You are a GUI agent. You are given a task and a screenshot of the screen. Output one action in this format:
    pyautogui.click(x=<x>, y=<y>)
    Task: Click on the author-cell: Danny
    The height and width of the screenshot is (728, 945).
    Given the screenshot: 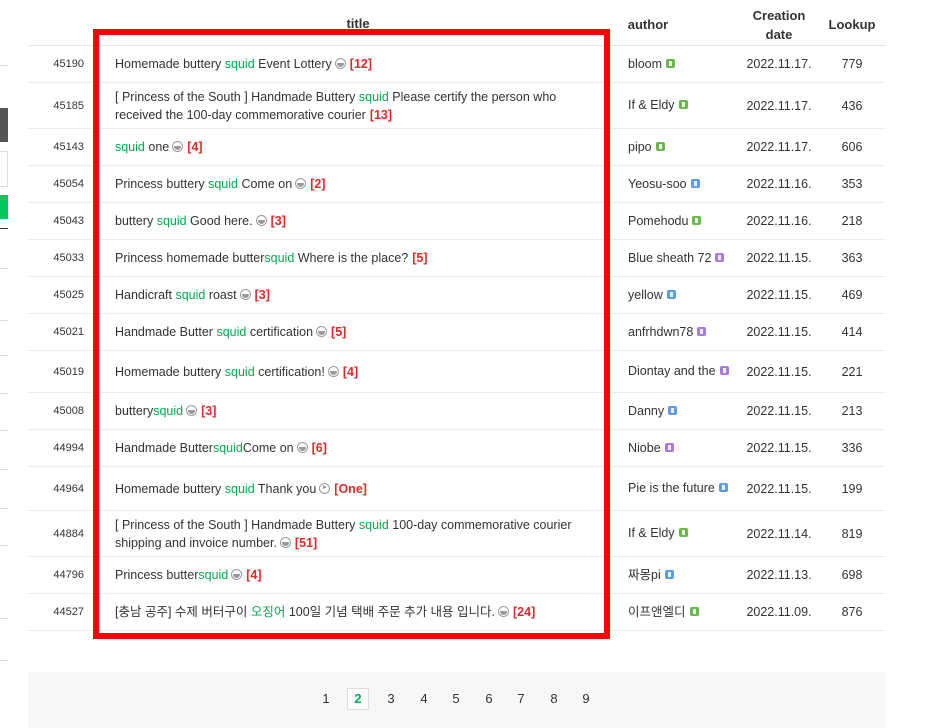 What is the action you would take?
    pyautogui.click(x=682, y=411)
    